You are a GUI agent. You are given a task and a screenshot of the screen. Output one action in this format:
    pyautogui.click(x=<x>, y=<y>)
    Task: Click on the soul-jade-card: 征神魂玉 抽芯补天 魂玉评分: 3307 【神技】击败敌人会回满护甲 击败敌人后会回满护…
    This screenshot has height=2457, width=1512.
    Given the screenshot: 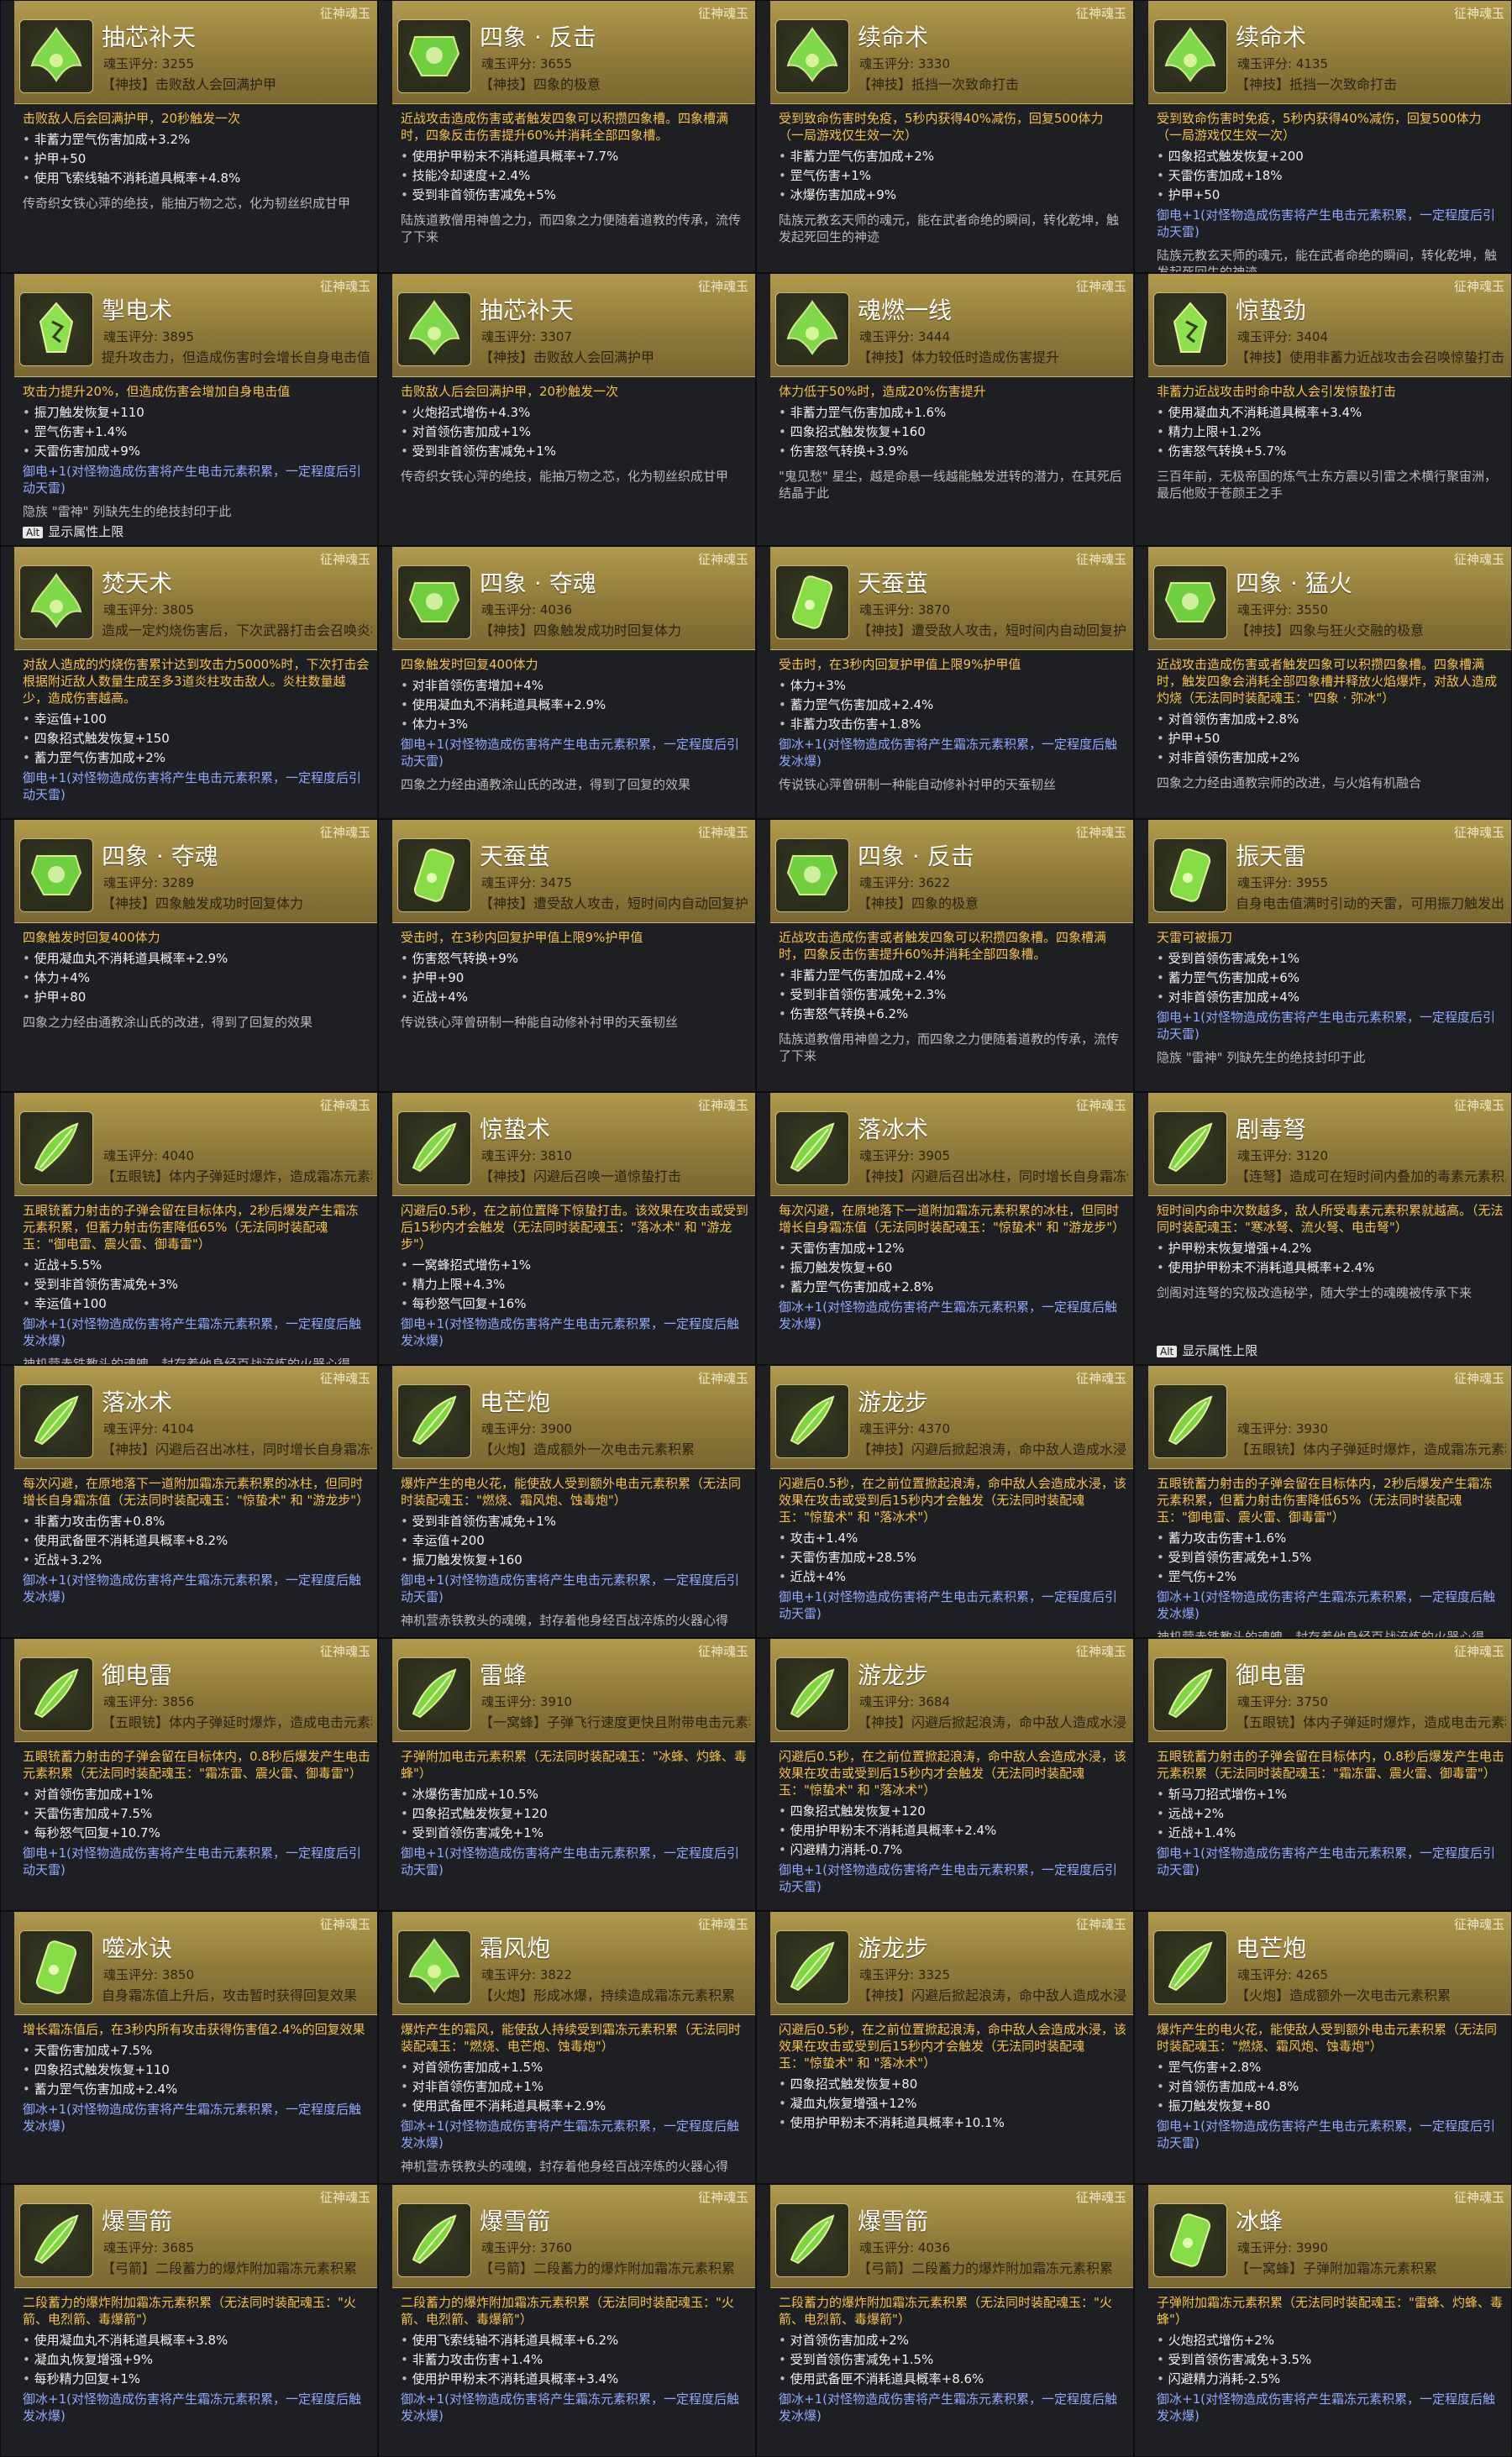 What is the action you would take?
    pyautogui.click(x=567, y=409)
    